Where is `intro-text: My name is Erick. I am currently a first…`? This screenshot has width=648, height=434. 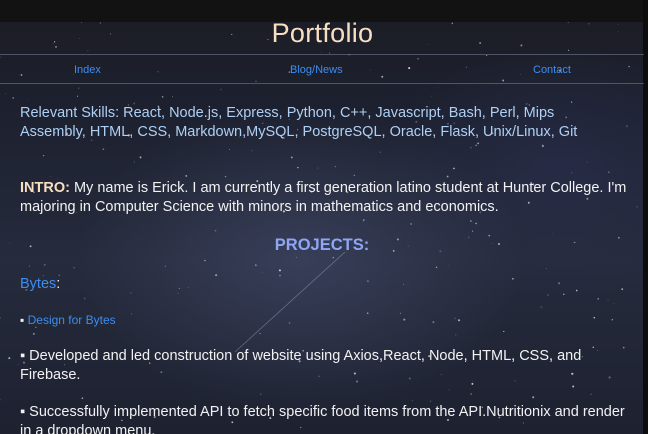
intro-text: My name is Erick. I am currently a first… is located at coordinates (323, 197).